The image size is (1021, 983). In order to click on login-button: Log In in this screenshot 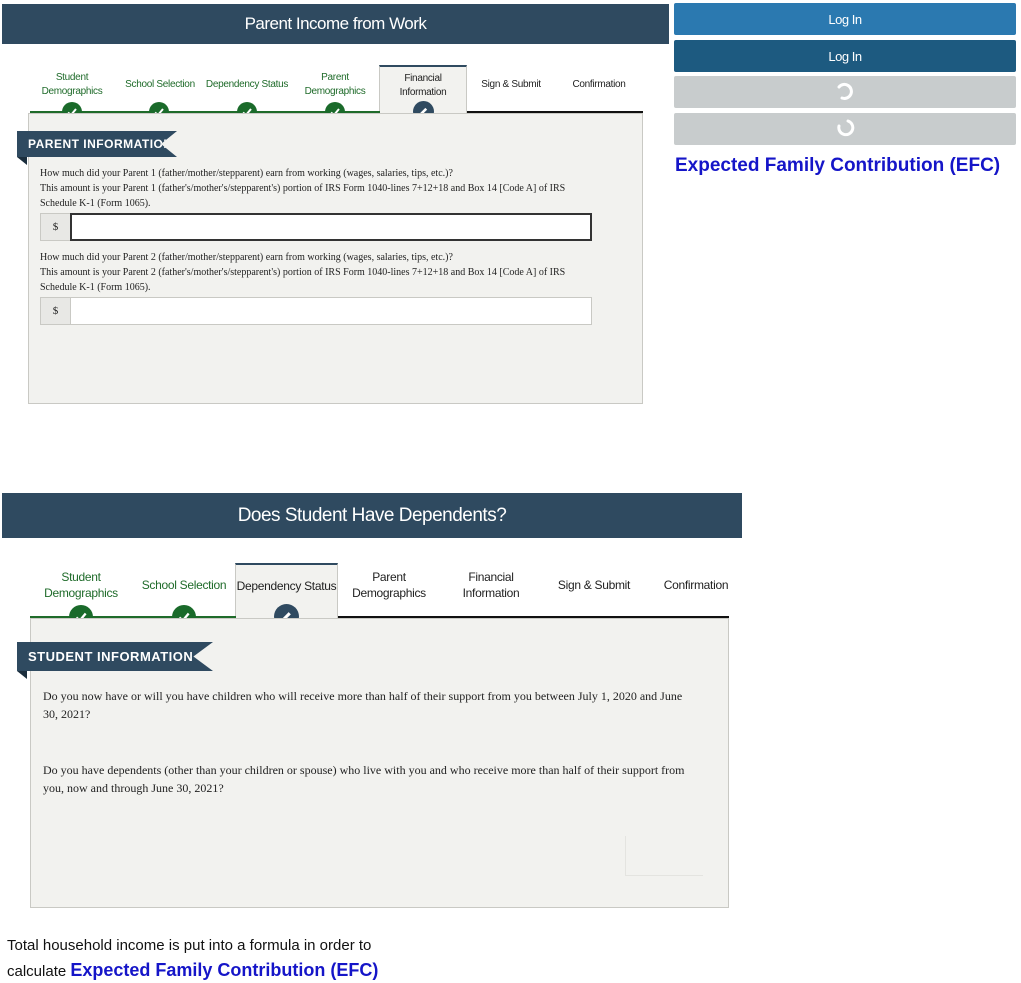, I will do `click(845, 19)`.